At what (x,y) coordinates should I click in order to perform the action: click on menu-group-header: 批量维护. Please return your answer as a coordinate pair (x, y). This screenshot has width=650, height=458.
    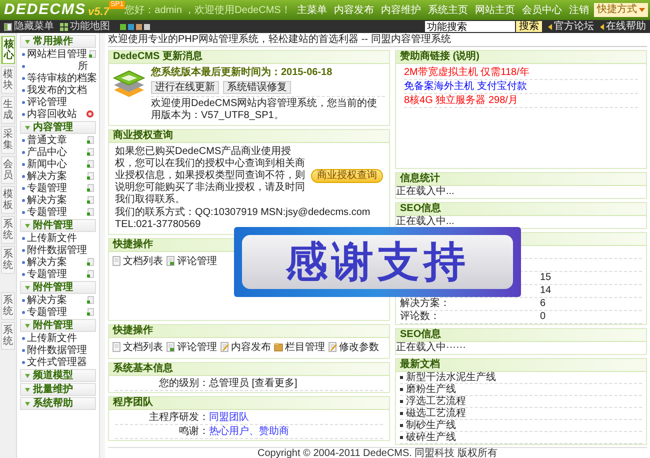
    Looking at the image, I should click on (58, 389).